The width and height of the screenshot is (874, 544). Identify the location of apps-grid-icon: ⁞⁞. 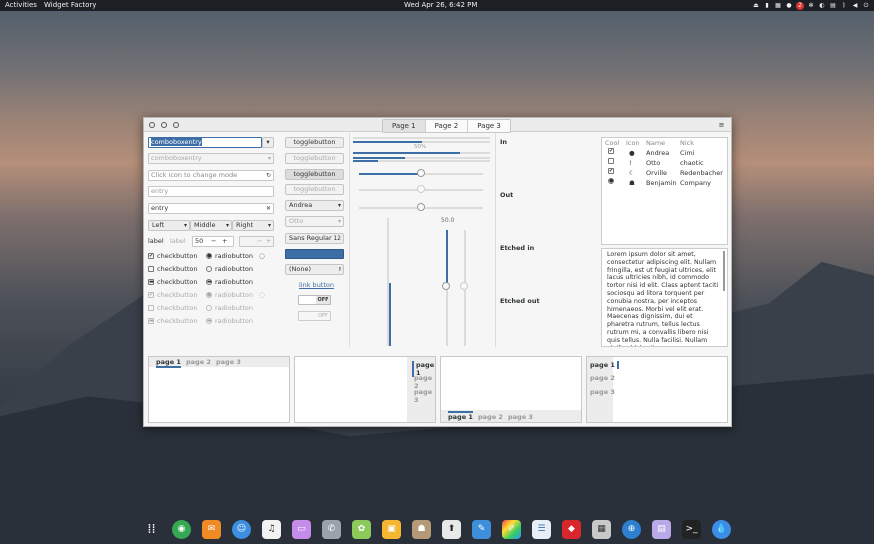
(151, 529).